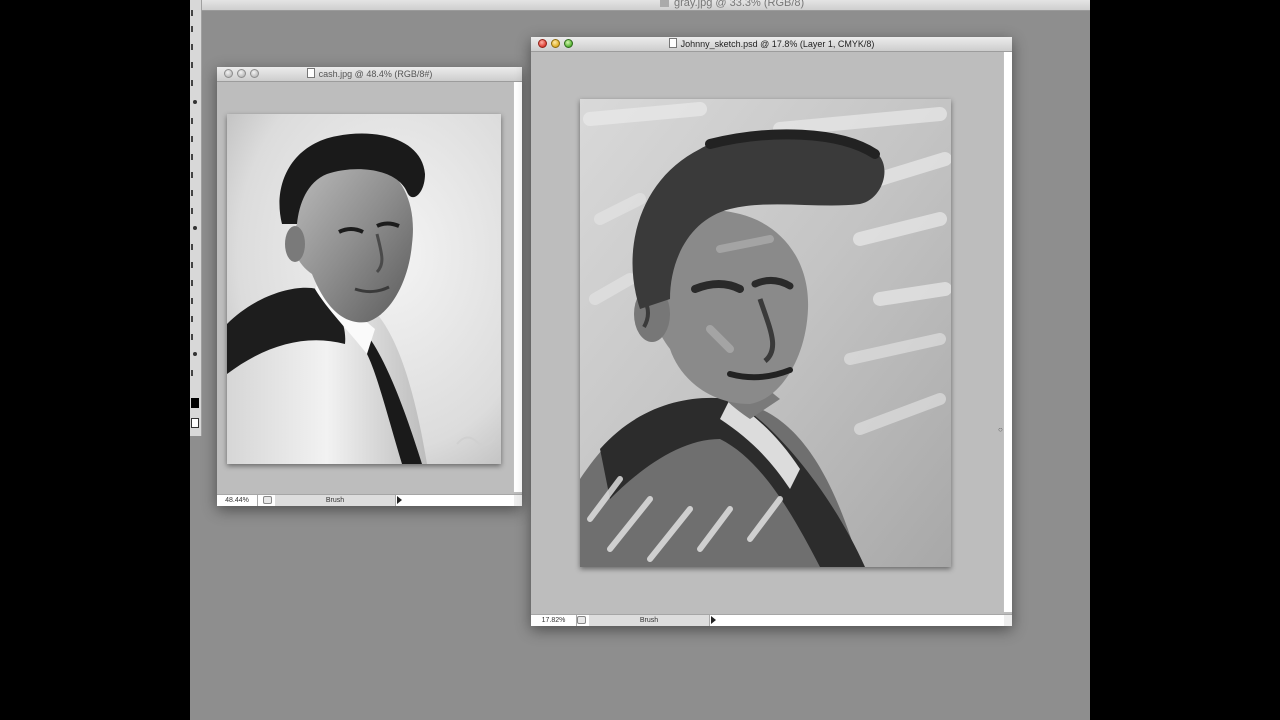  I want to click on lasso-tool-icon, so click(196, 47).